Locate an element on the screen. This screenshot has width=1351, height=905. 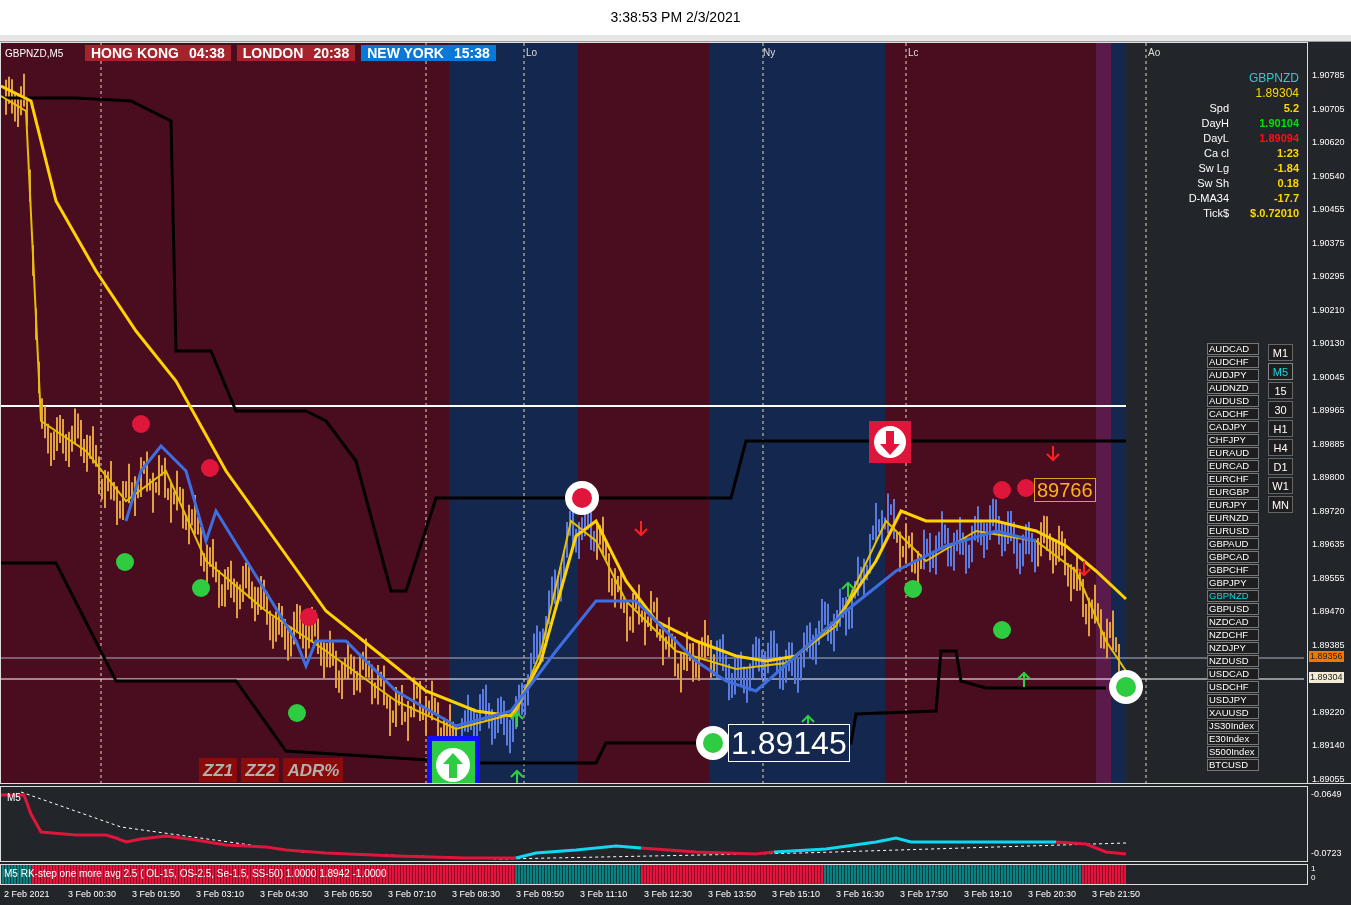
symbol-button: AUDJPY is located at coordinates (1233, 375).